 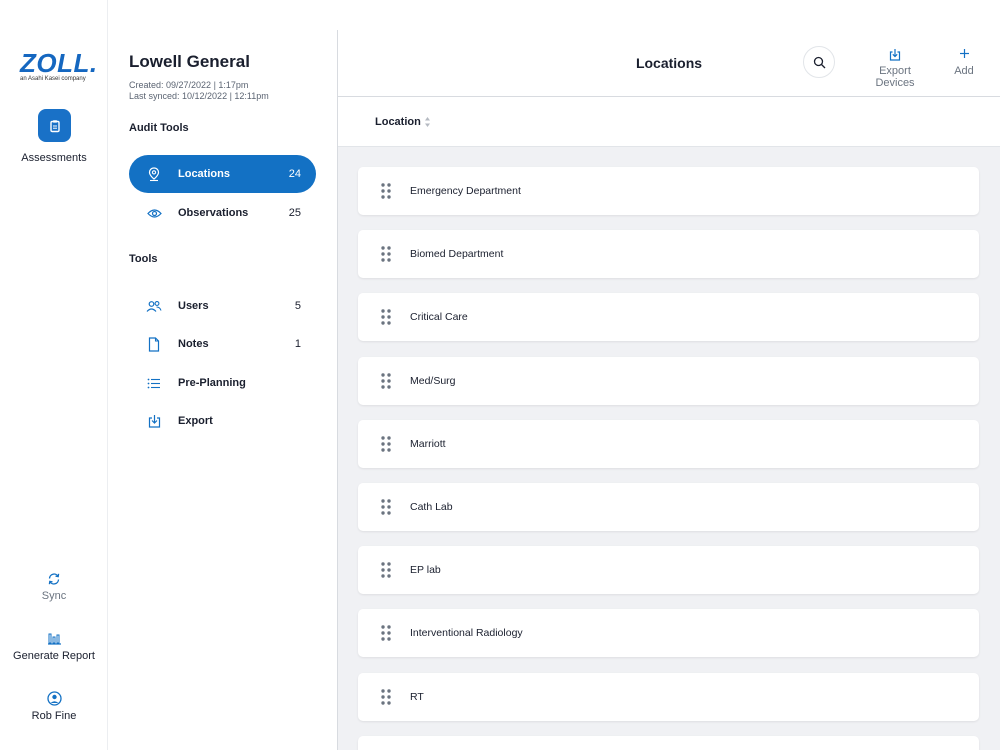 I want to click on location-name: Biomed Department, so click(x=457, y=254).